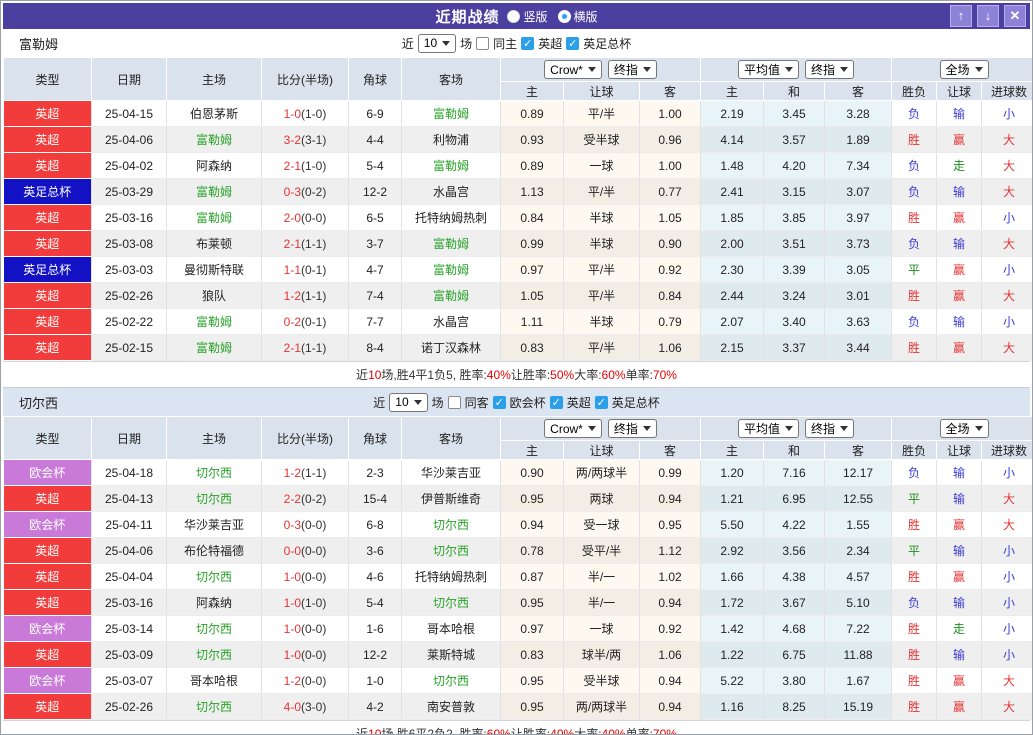  What do you see at coordinates (959, 91) in the screenshot?
I see `col-handicap-result: 让球` at bounding box center [959, 91].